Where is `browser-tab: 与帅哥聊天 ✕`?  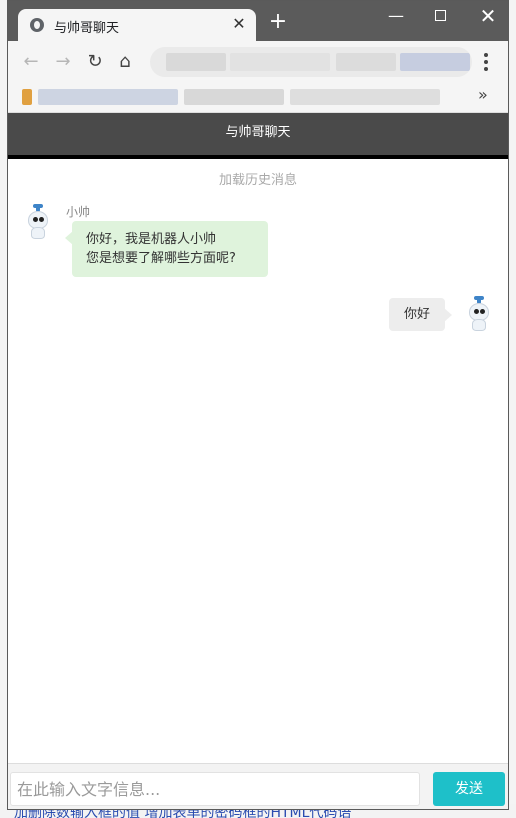 browser-tab: 与帅哥聊天 ✕ is located at coordinates (137, 25).